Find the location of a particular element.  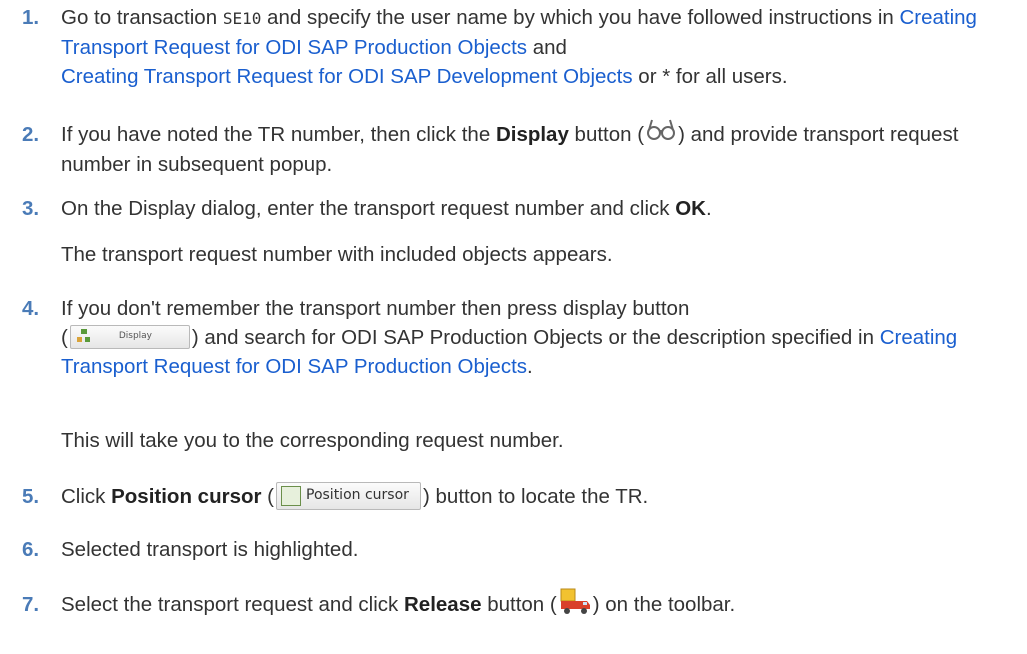

step-number: 1. is located at coordinates (31, 17).